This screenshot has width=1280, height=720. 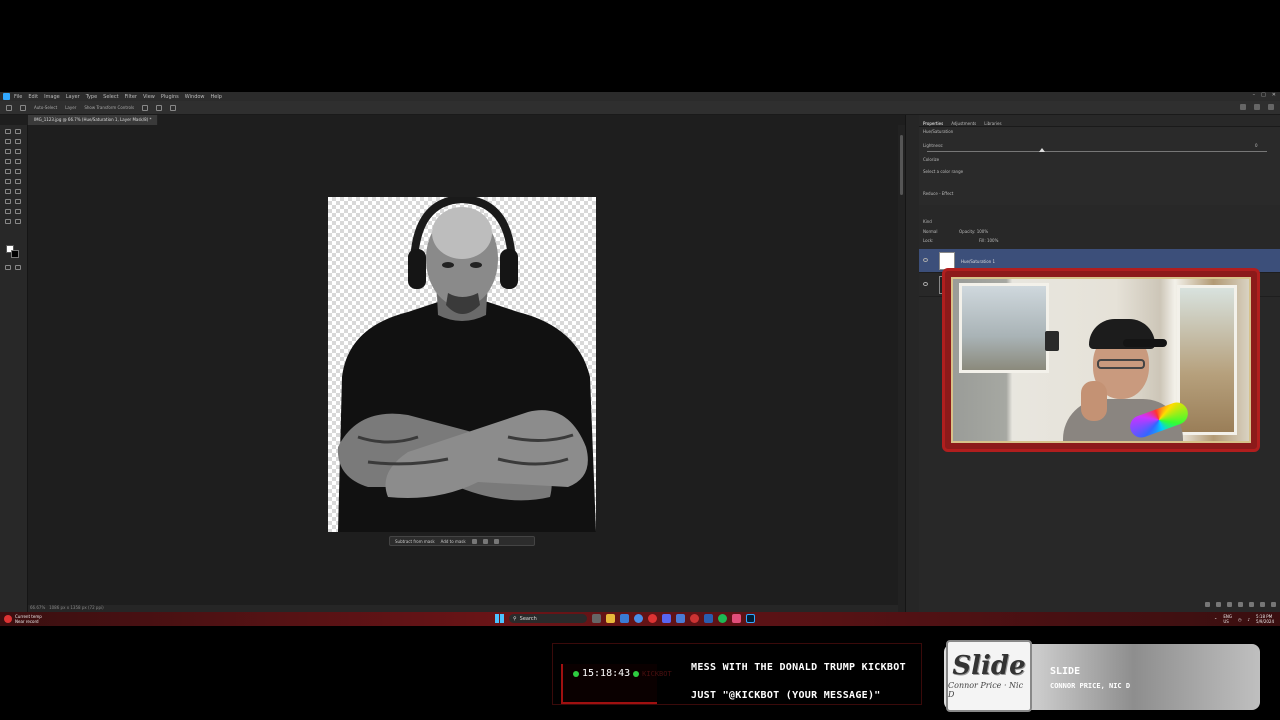 What do you see at coordinates (596, 618) in the screenshot?
I see `task-view-icon` at bounding box center [596, 618].